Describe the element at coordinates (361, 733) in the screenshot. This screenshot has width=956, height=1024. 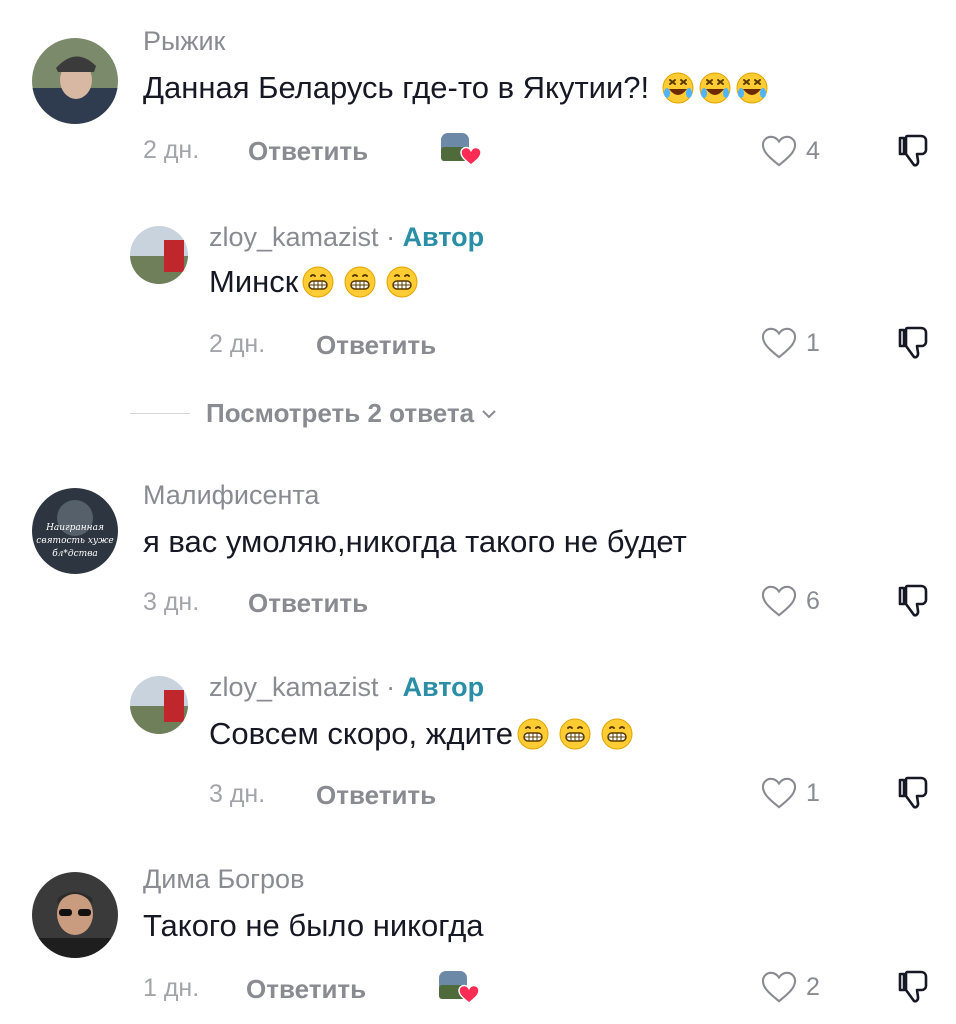
I see `comment-text-content: Совсем скоро, ждите` at that location.